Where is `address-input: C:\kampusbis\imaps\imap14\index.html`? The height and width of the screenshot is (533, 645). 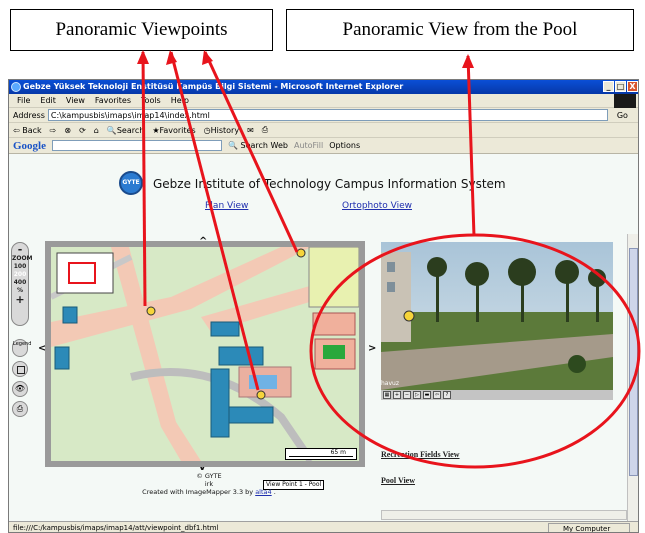
address-input: C:\kampusbis\imaps\imap14\index.html is located at coordinates (327, 115).